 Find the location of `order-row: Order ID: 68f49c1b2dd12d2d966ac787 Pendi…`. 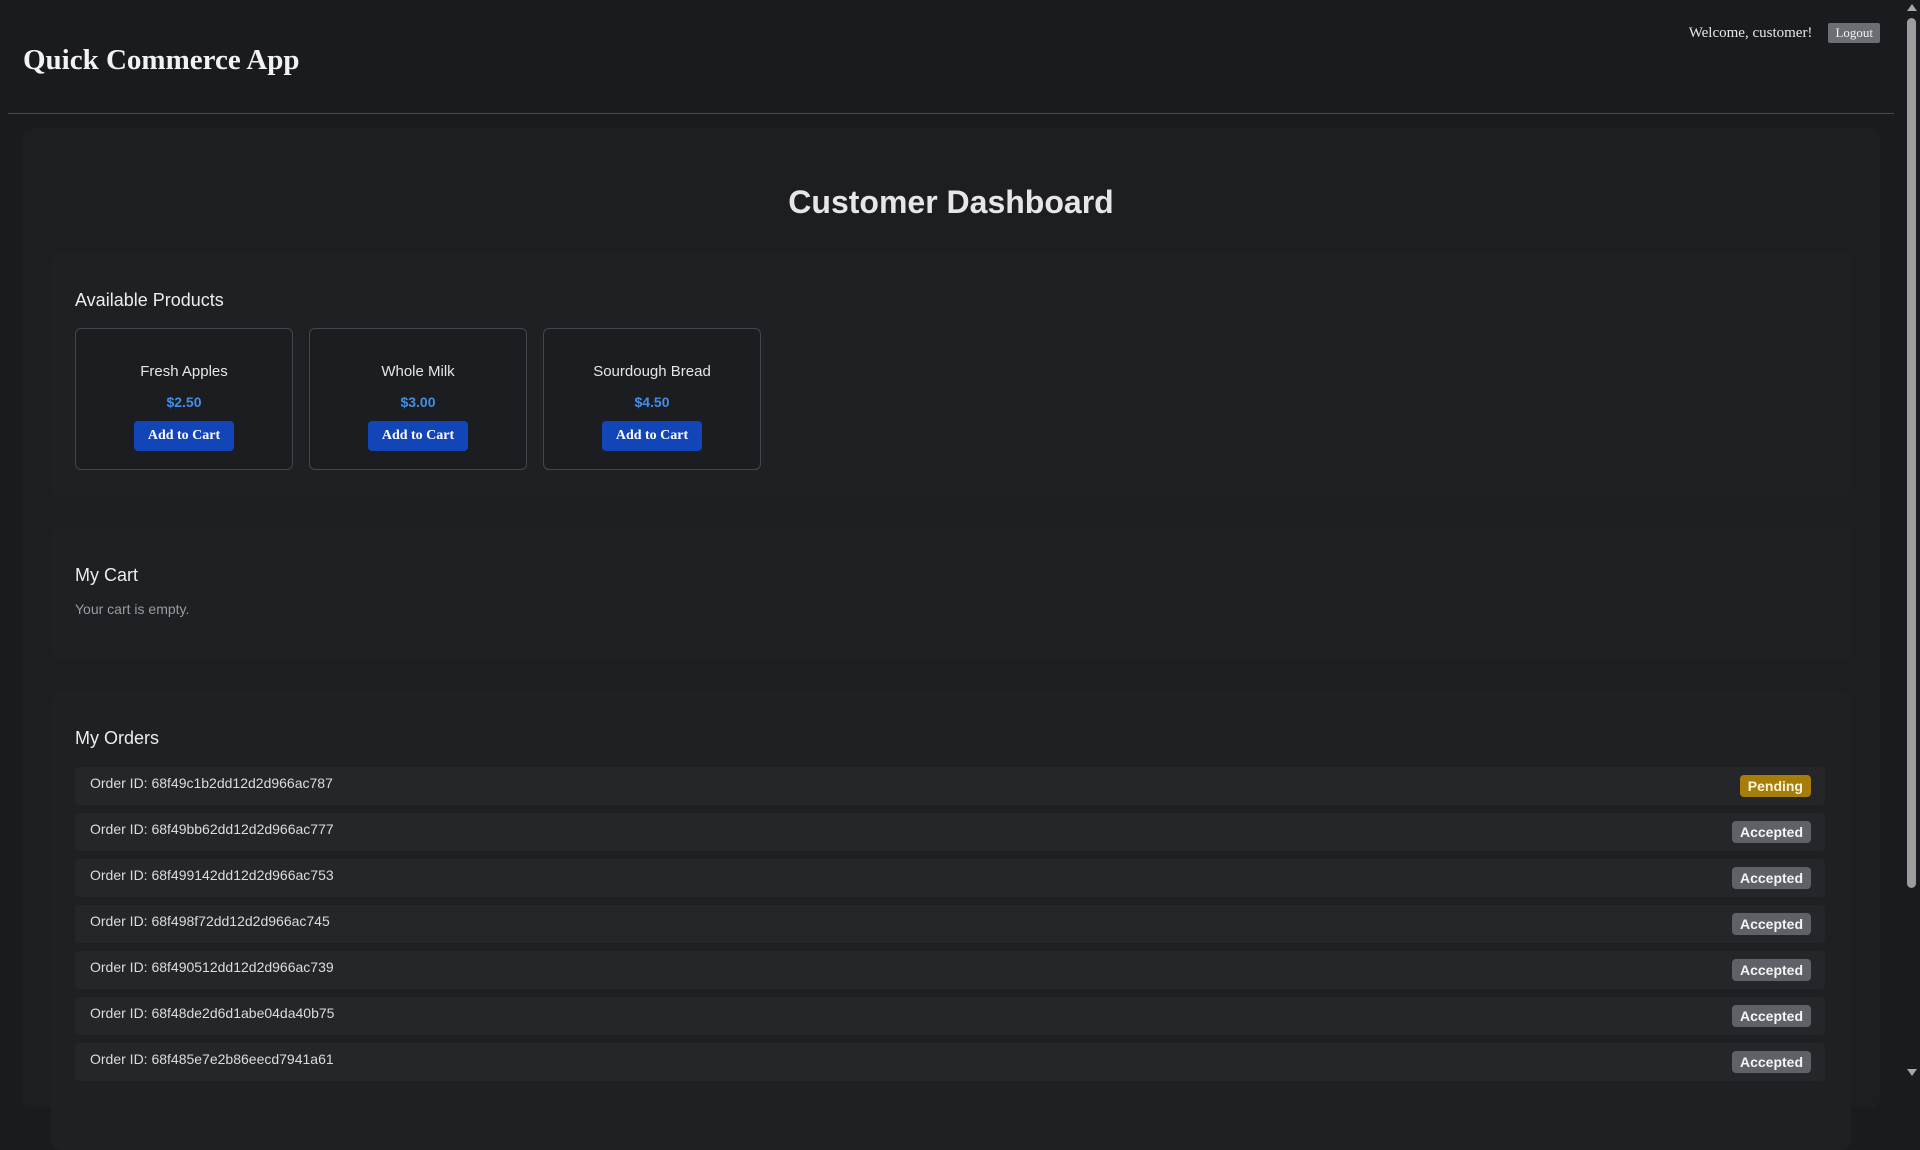

order-row: Order ID: 68f49c1b2dd12d2d966ac787 Pendi… is located at coordinates (950, 786).